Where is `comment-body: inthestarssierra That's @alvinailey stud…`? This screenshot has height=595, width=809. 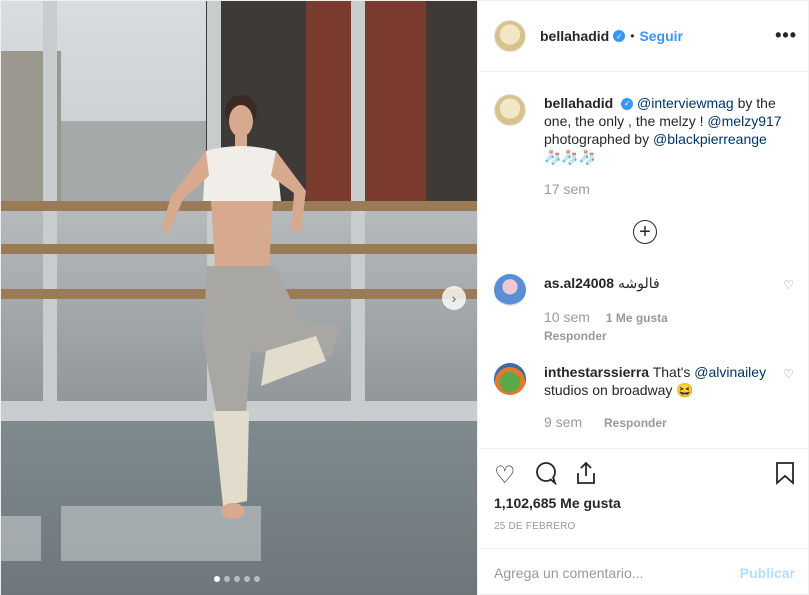
comment-body: inthestarssierra That's @alvinailey stud… is located at coordinates (669, 397).